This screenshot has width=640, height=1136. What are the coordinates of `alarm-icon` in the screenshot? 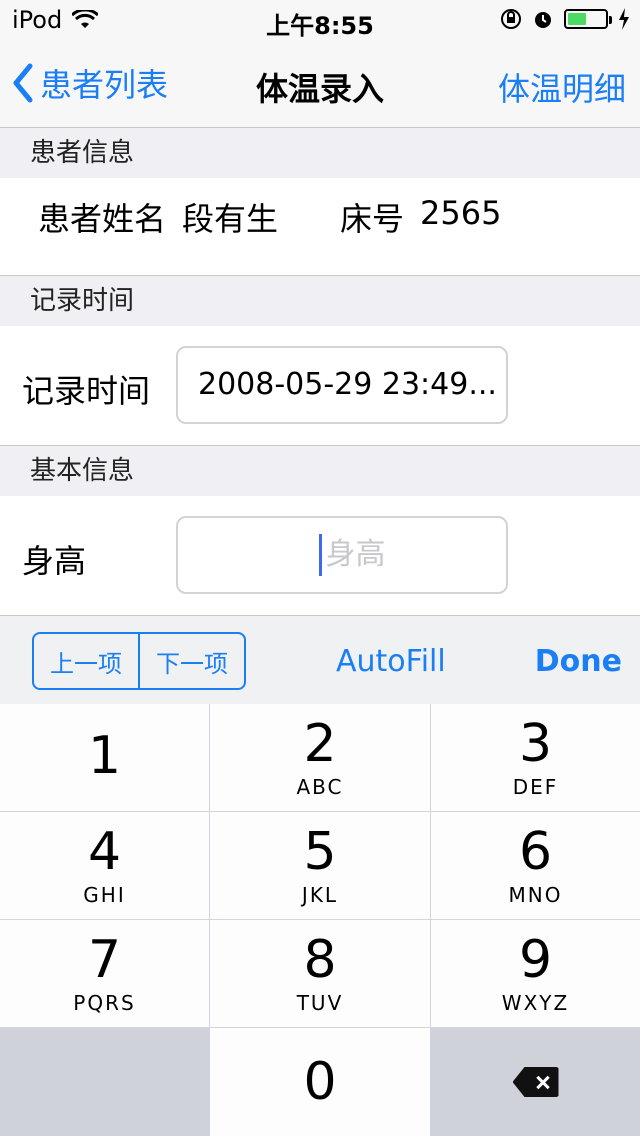 It's located at (543, 20).